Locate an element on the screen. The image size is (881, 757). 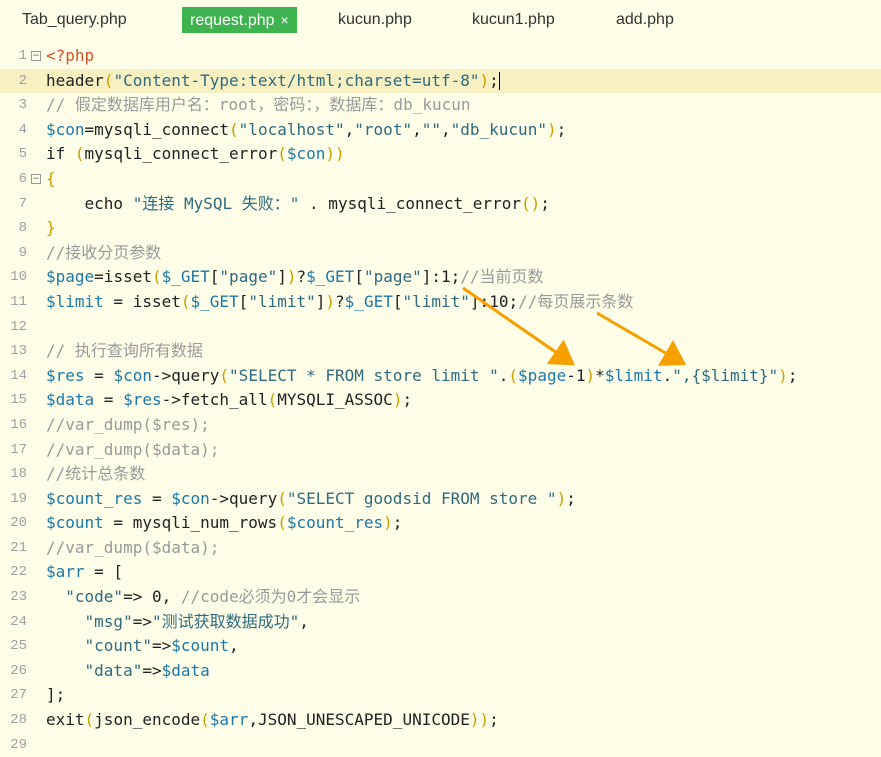
tab-label: kucun1.php is located at coordinates (513, 19).